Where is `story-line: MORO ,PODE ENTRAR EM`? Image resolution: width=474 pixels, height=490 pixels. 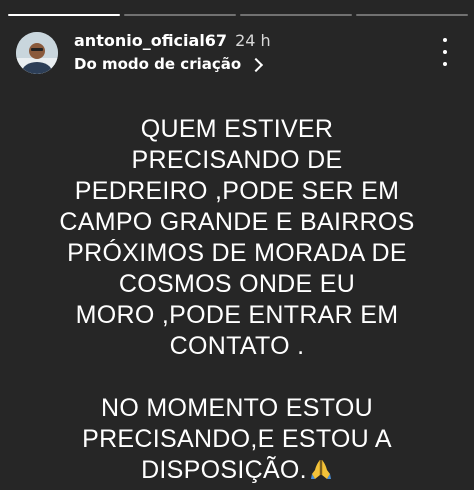 story-line: MORO ,PODE ENTRAR EM is located at coordinates (237, 315).